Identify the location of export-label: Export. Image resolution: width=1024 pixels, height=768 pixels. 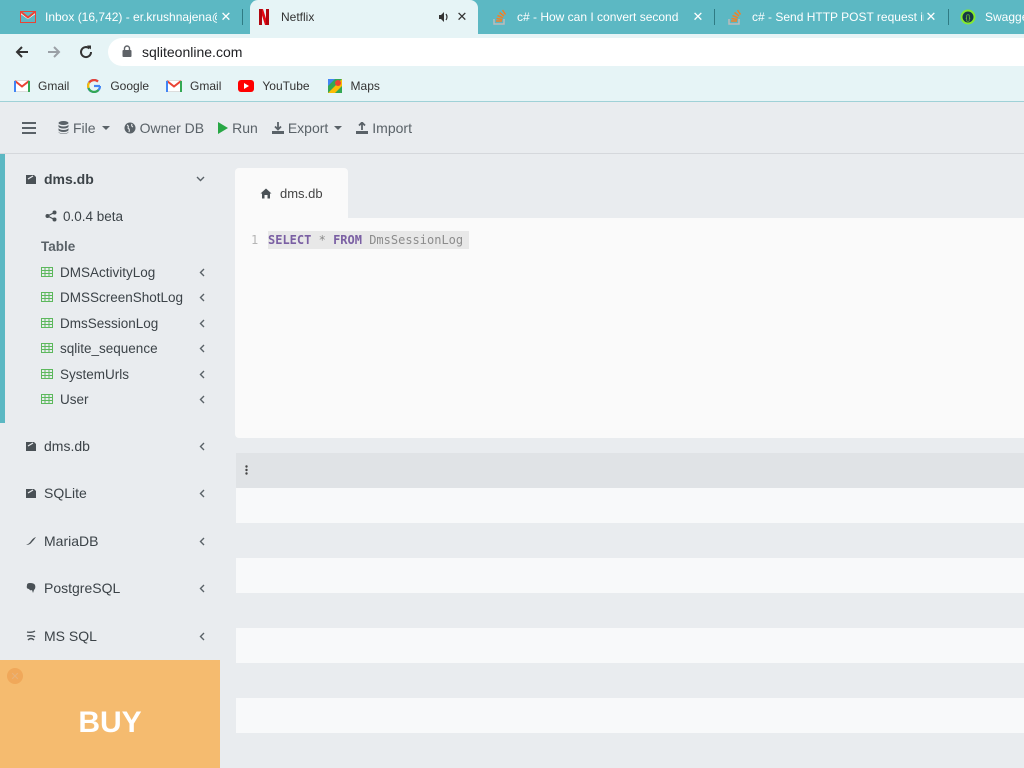
(308, 127).